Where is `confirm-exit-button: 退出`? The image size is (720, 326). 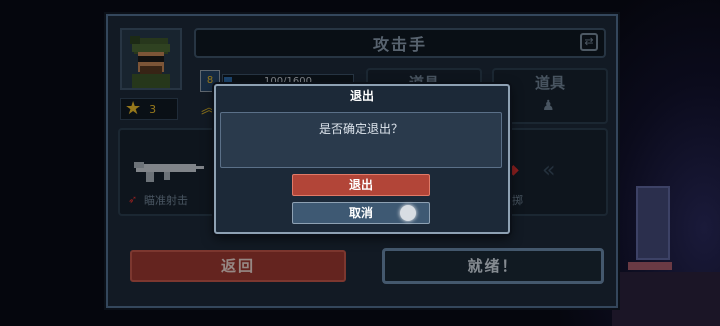
confirm-exit-button: 退出 is located at coordinates (361, 185).